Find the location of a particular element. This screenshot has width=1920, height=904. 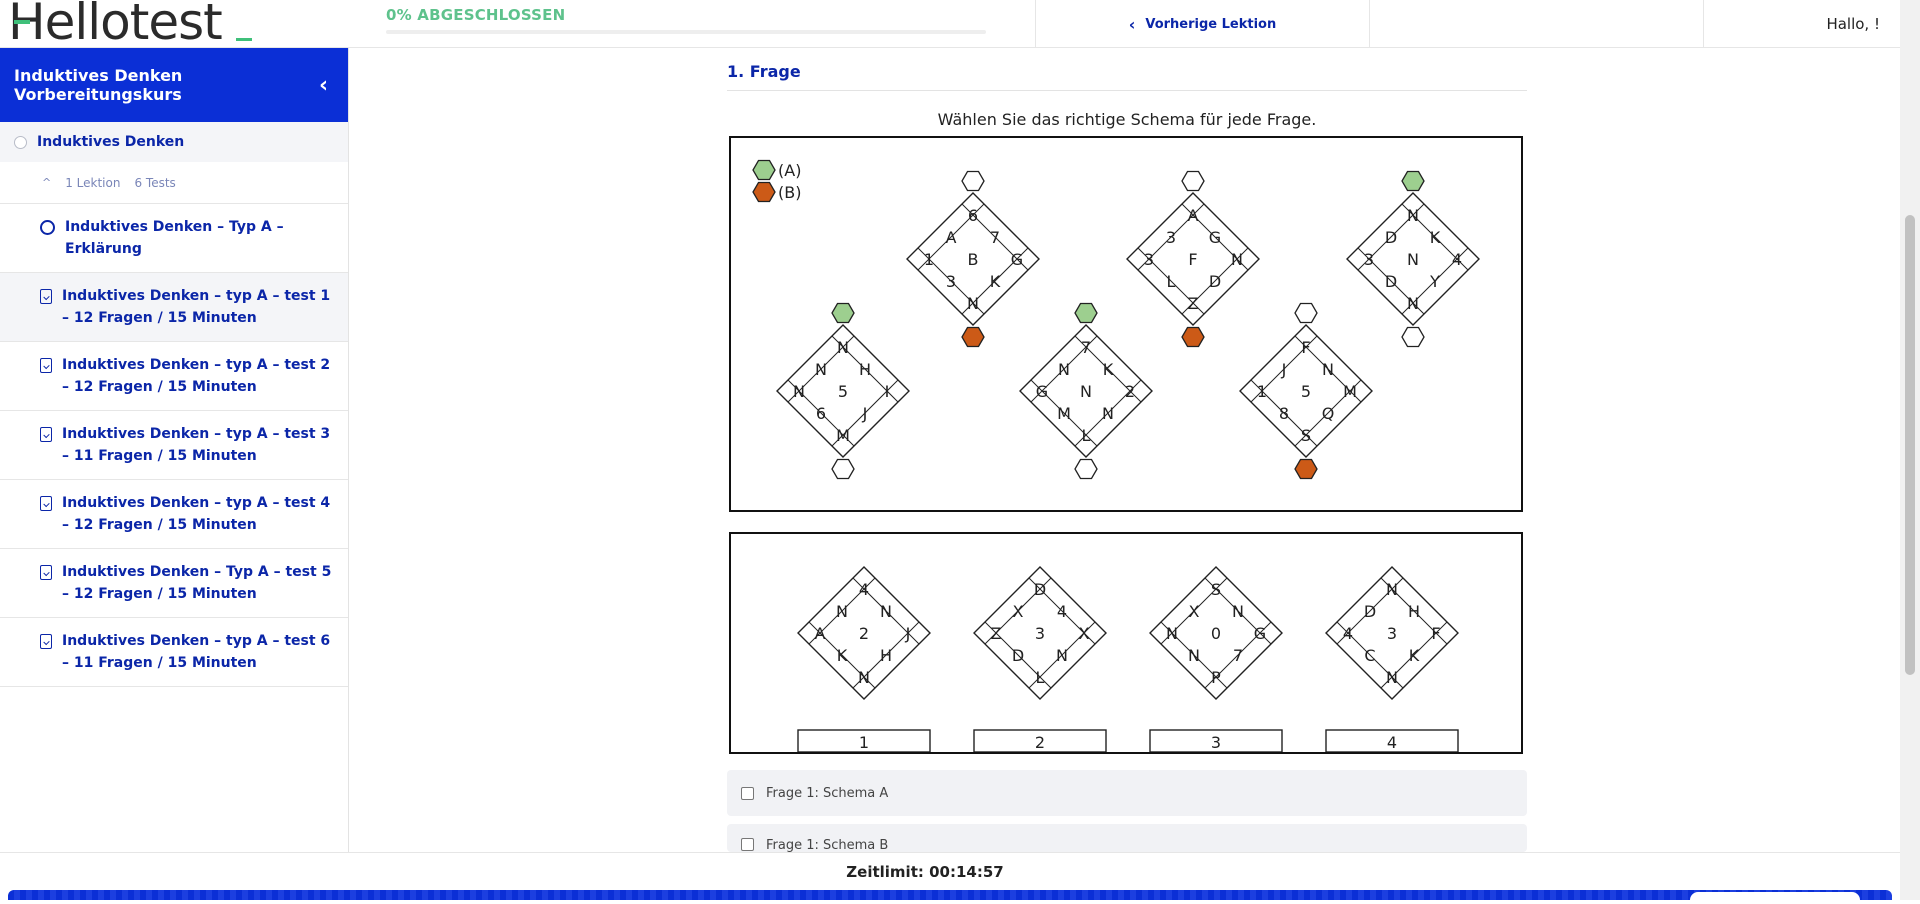

collapse-sidebar-icon: ‹ is located at coordinates (323, 85).